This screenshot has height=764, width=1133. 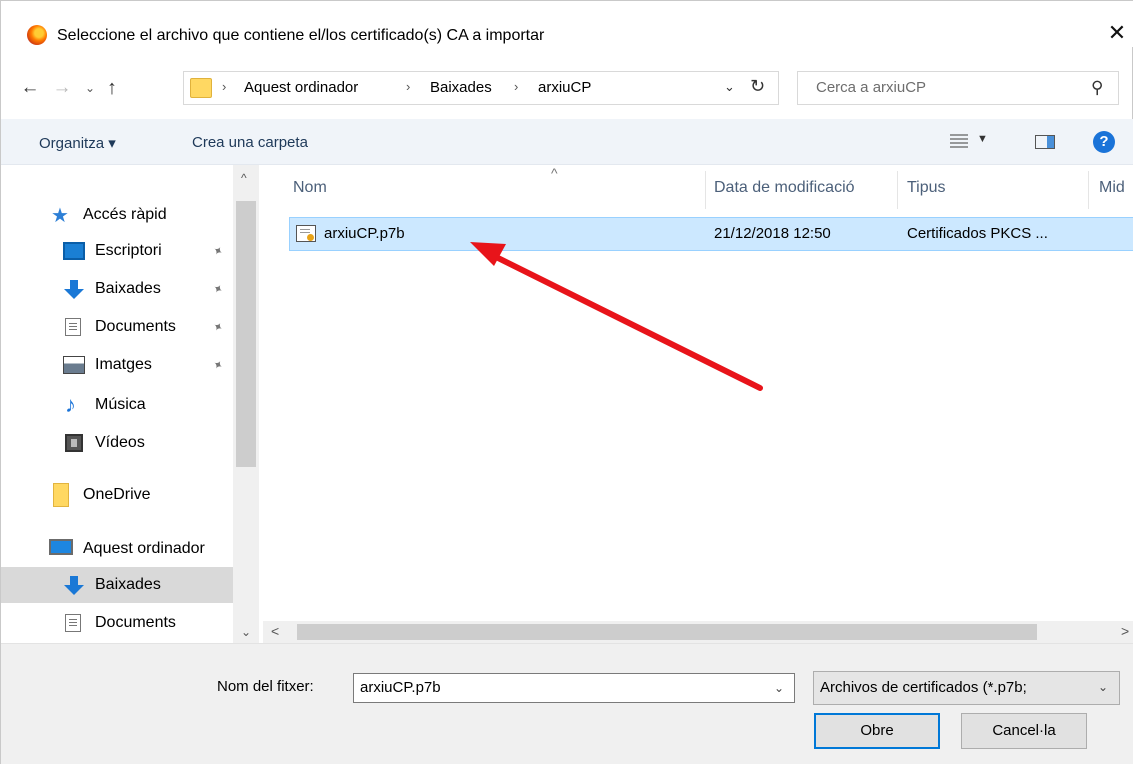 What do you see at coordinates (772, 233) in the screenshot?
I see `file-date: 21/12/2018 12:50` at bounding box center [772, 233].